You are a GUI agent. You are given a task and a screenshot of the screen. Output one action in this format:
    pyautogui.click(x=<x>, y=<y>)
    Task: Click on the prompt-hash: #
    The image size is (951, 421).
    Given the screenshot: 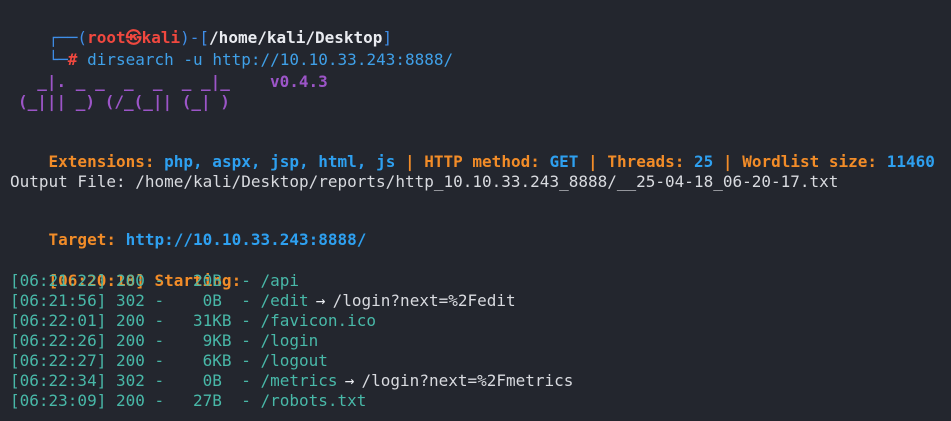 What is the action you would take?
    pyautogui.click(x=72, y=59)
    